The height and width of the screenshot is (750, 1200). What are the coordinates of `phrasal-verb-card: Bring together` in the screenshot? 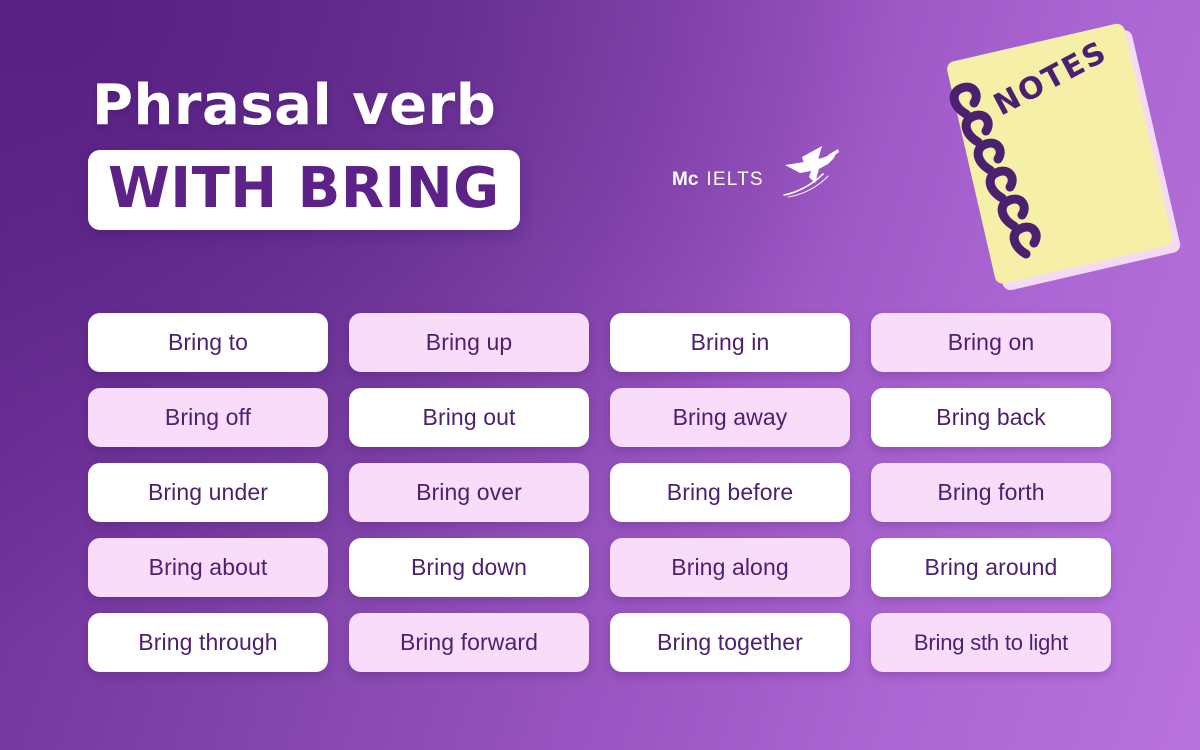 It's located at (730, 642).